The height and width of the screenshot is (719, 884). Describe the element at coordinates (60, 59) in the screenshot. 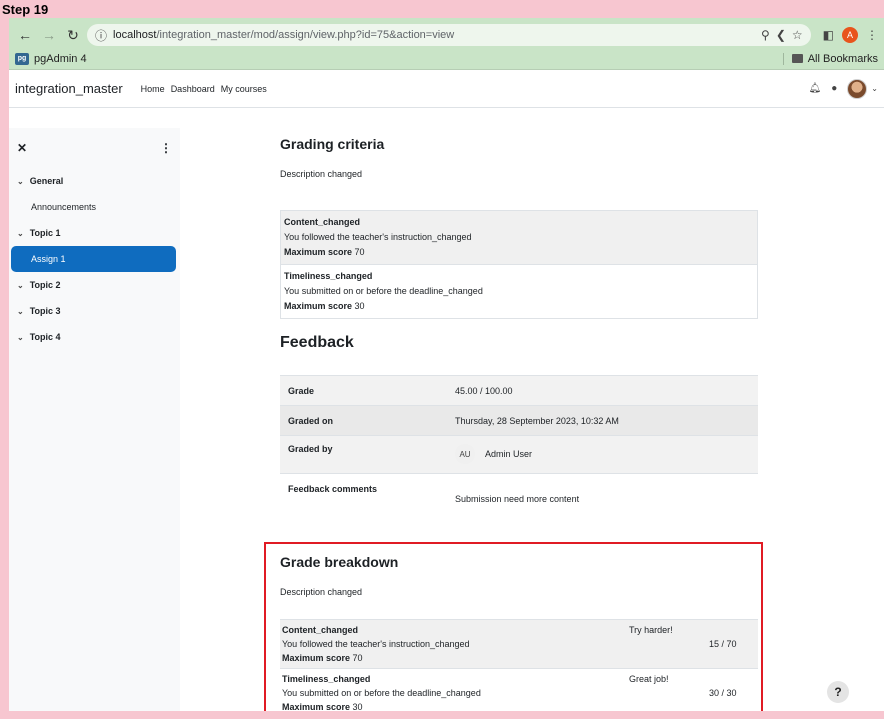

I see `bookmark-pgadmin: pgAdmin 4` at that location.